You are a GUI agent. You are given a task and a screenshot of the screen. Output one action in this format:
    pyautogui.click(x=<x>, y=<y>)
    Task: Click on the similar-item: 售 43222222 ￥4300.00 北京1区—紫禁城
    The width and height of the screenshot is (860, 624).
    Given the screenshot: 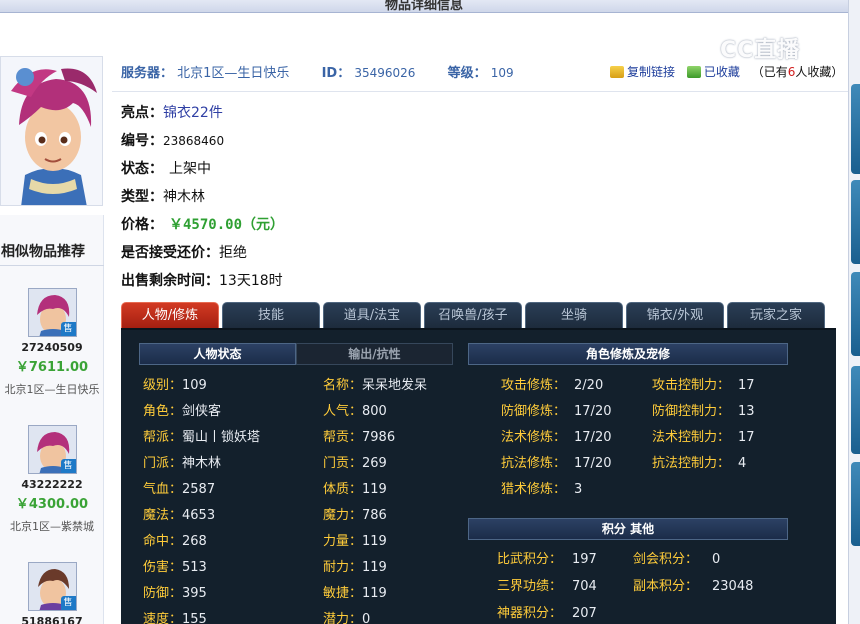 What is the action you would take?
    pyautogui.click(x=52, y=479)
    